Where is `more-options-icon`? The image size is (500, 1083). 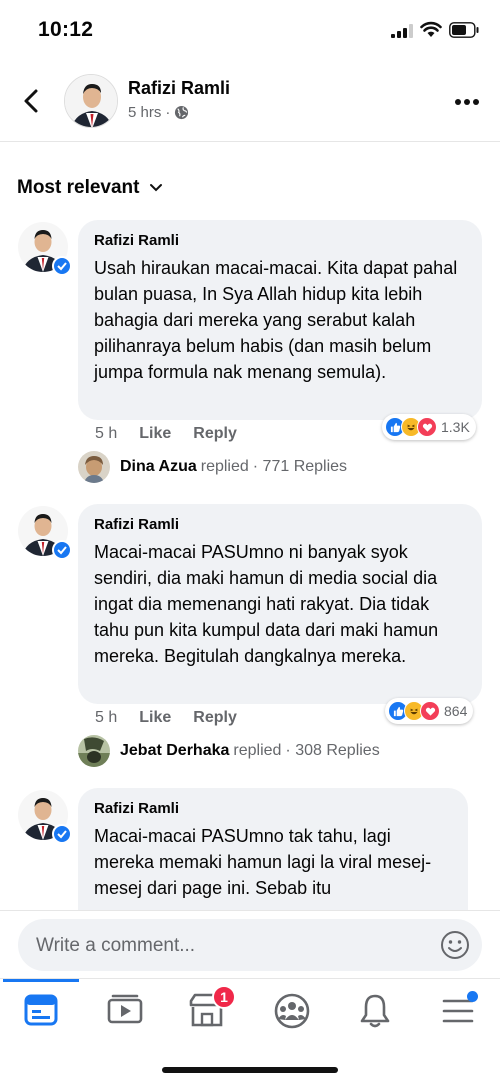
more-options-icon is located at coordinates (467, 102).